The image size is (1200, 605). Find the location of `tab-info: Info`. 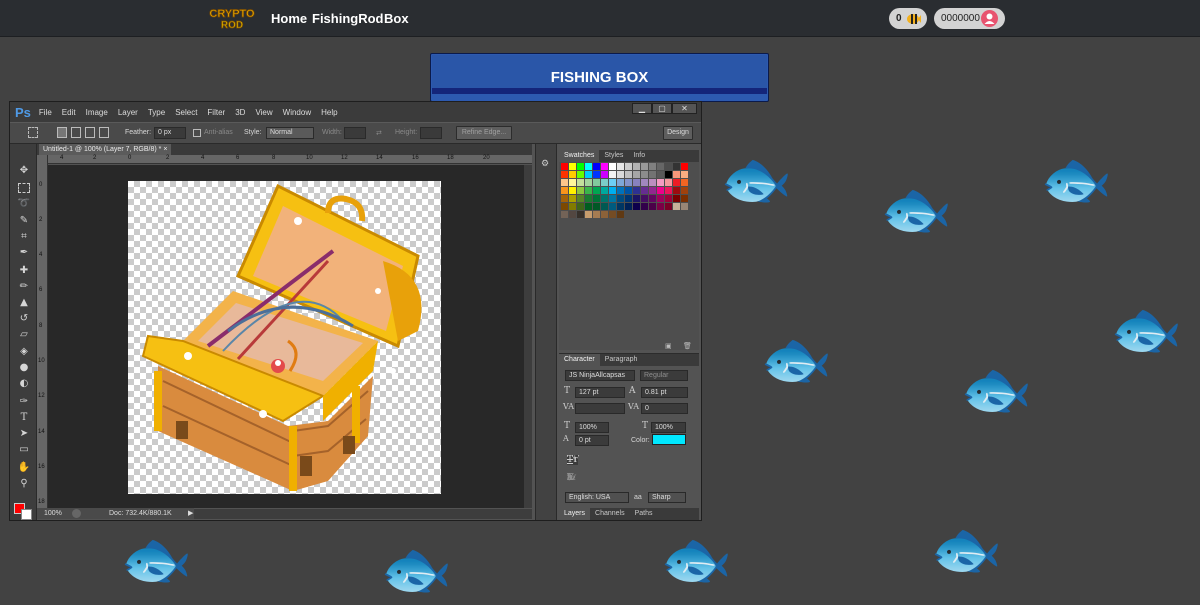

tab-info: Info is located at coordinates (639, 156).